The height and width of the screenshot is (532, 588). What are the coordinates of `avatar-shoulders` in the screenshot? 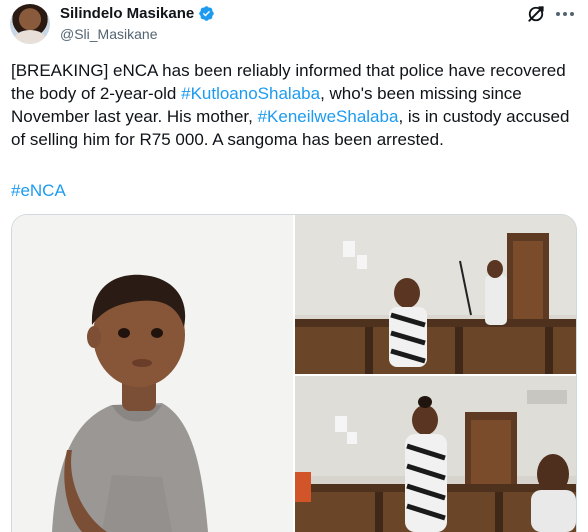 It's located at (30, 37).